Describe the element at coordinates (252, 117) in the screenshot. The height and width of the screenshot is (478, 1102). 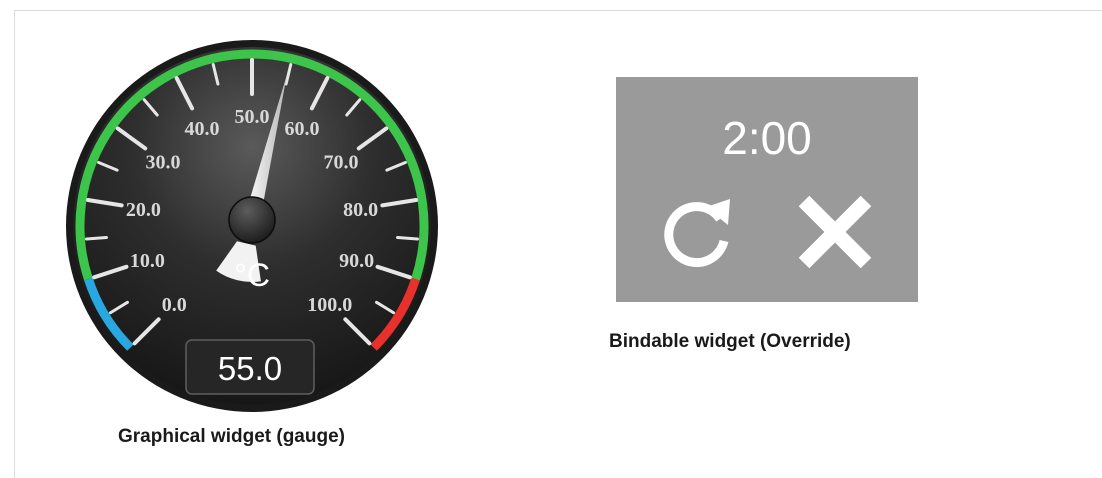
I see `gauge-tick-label: 50.0` at that location.